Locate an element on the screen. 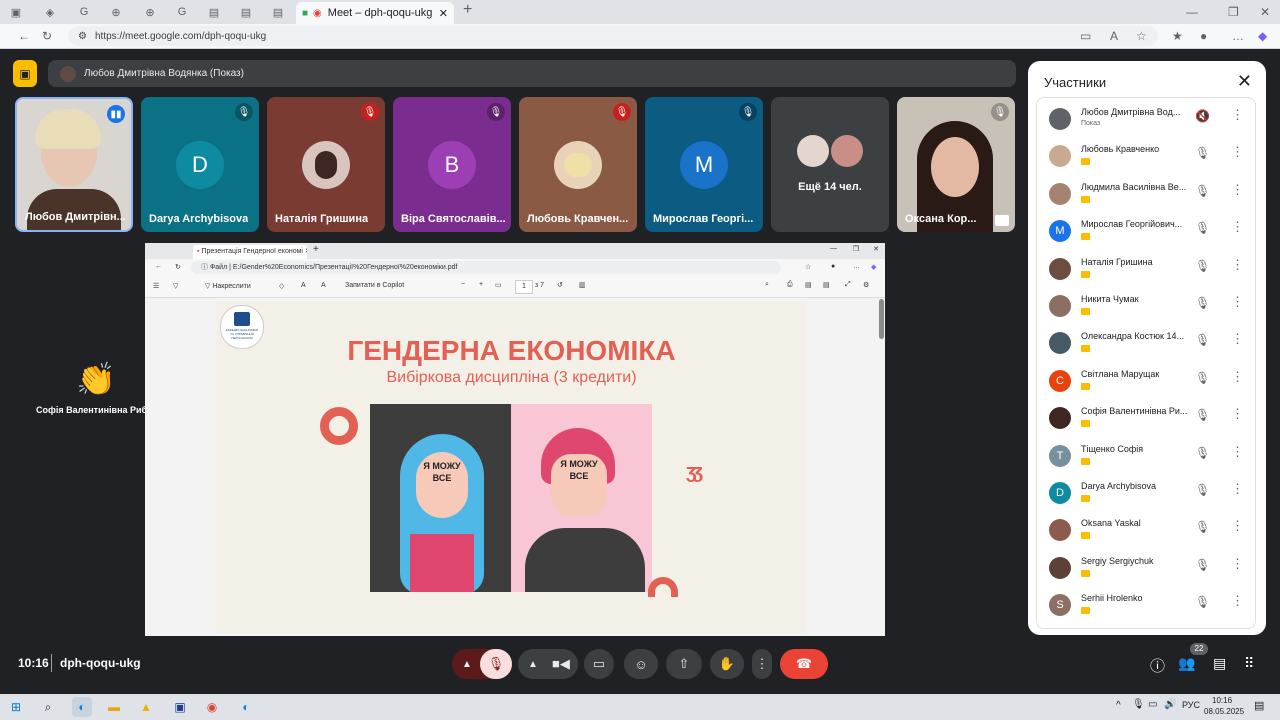 This screenshot has height=720, width=1280. tab-icon: ◈ is located at coordinates (50, 12).